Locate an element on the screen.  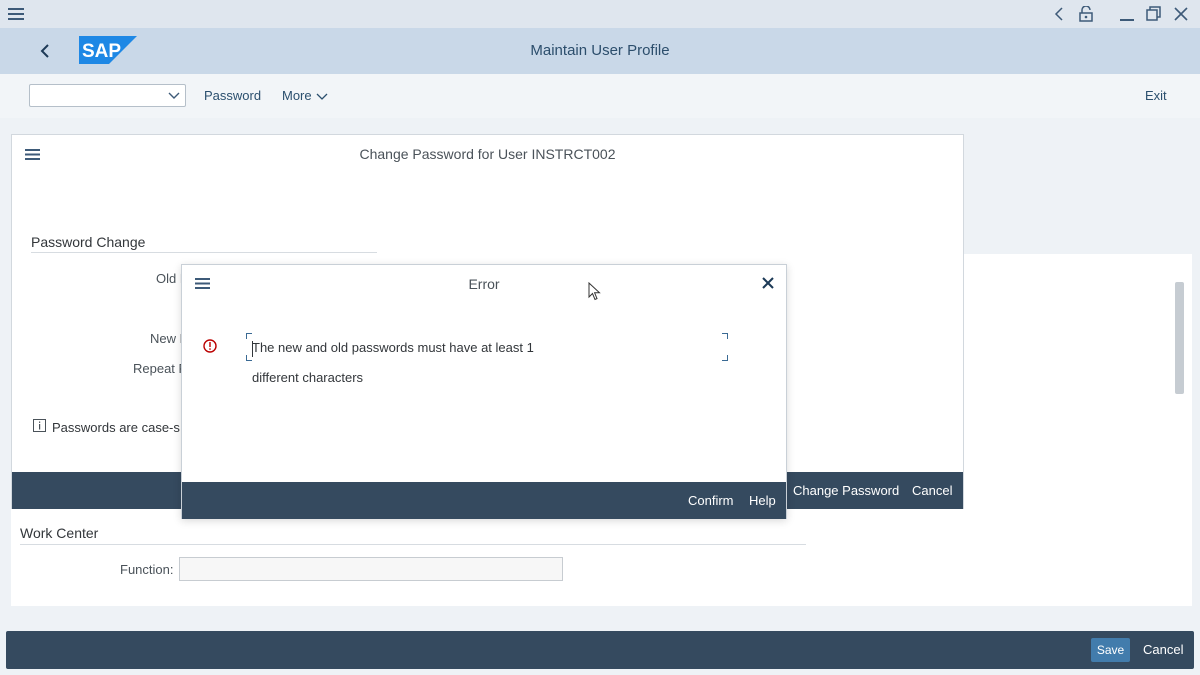
confirm-button: Confirm is located at coordinates (711, 500).